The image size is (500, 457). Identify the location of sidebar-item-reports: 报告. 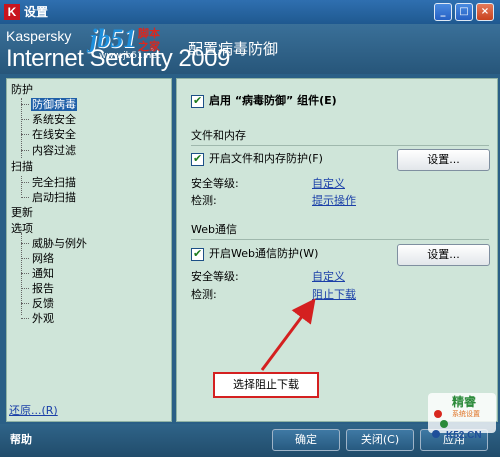
(43, 289).